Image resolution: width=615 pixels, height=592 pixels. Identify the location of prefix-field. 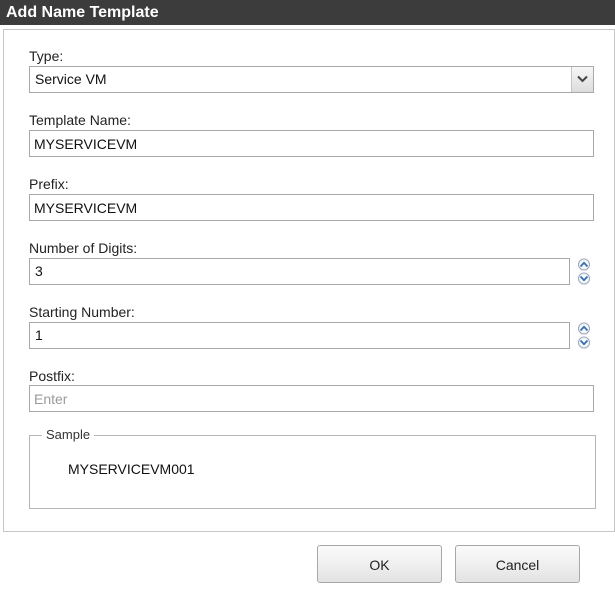
(311, 207).